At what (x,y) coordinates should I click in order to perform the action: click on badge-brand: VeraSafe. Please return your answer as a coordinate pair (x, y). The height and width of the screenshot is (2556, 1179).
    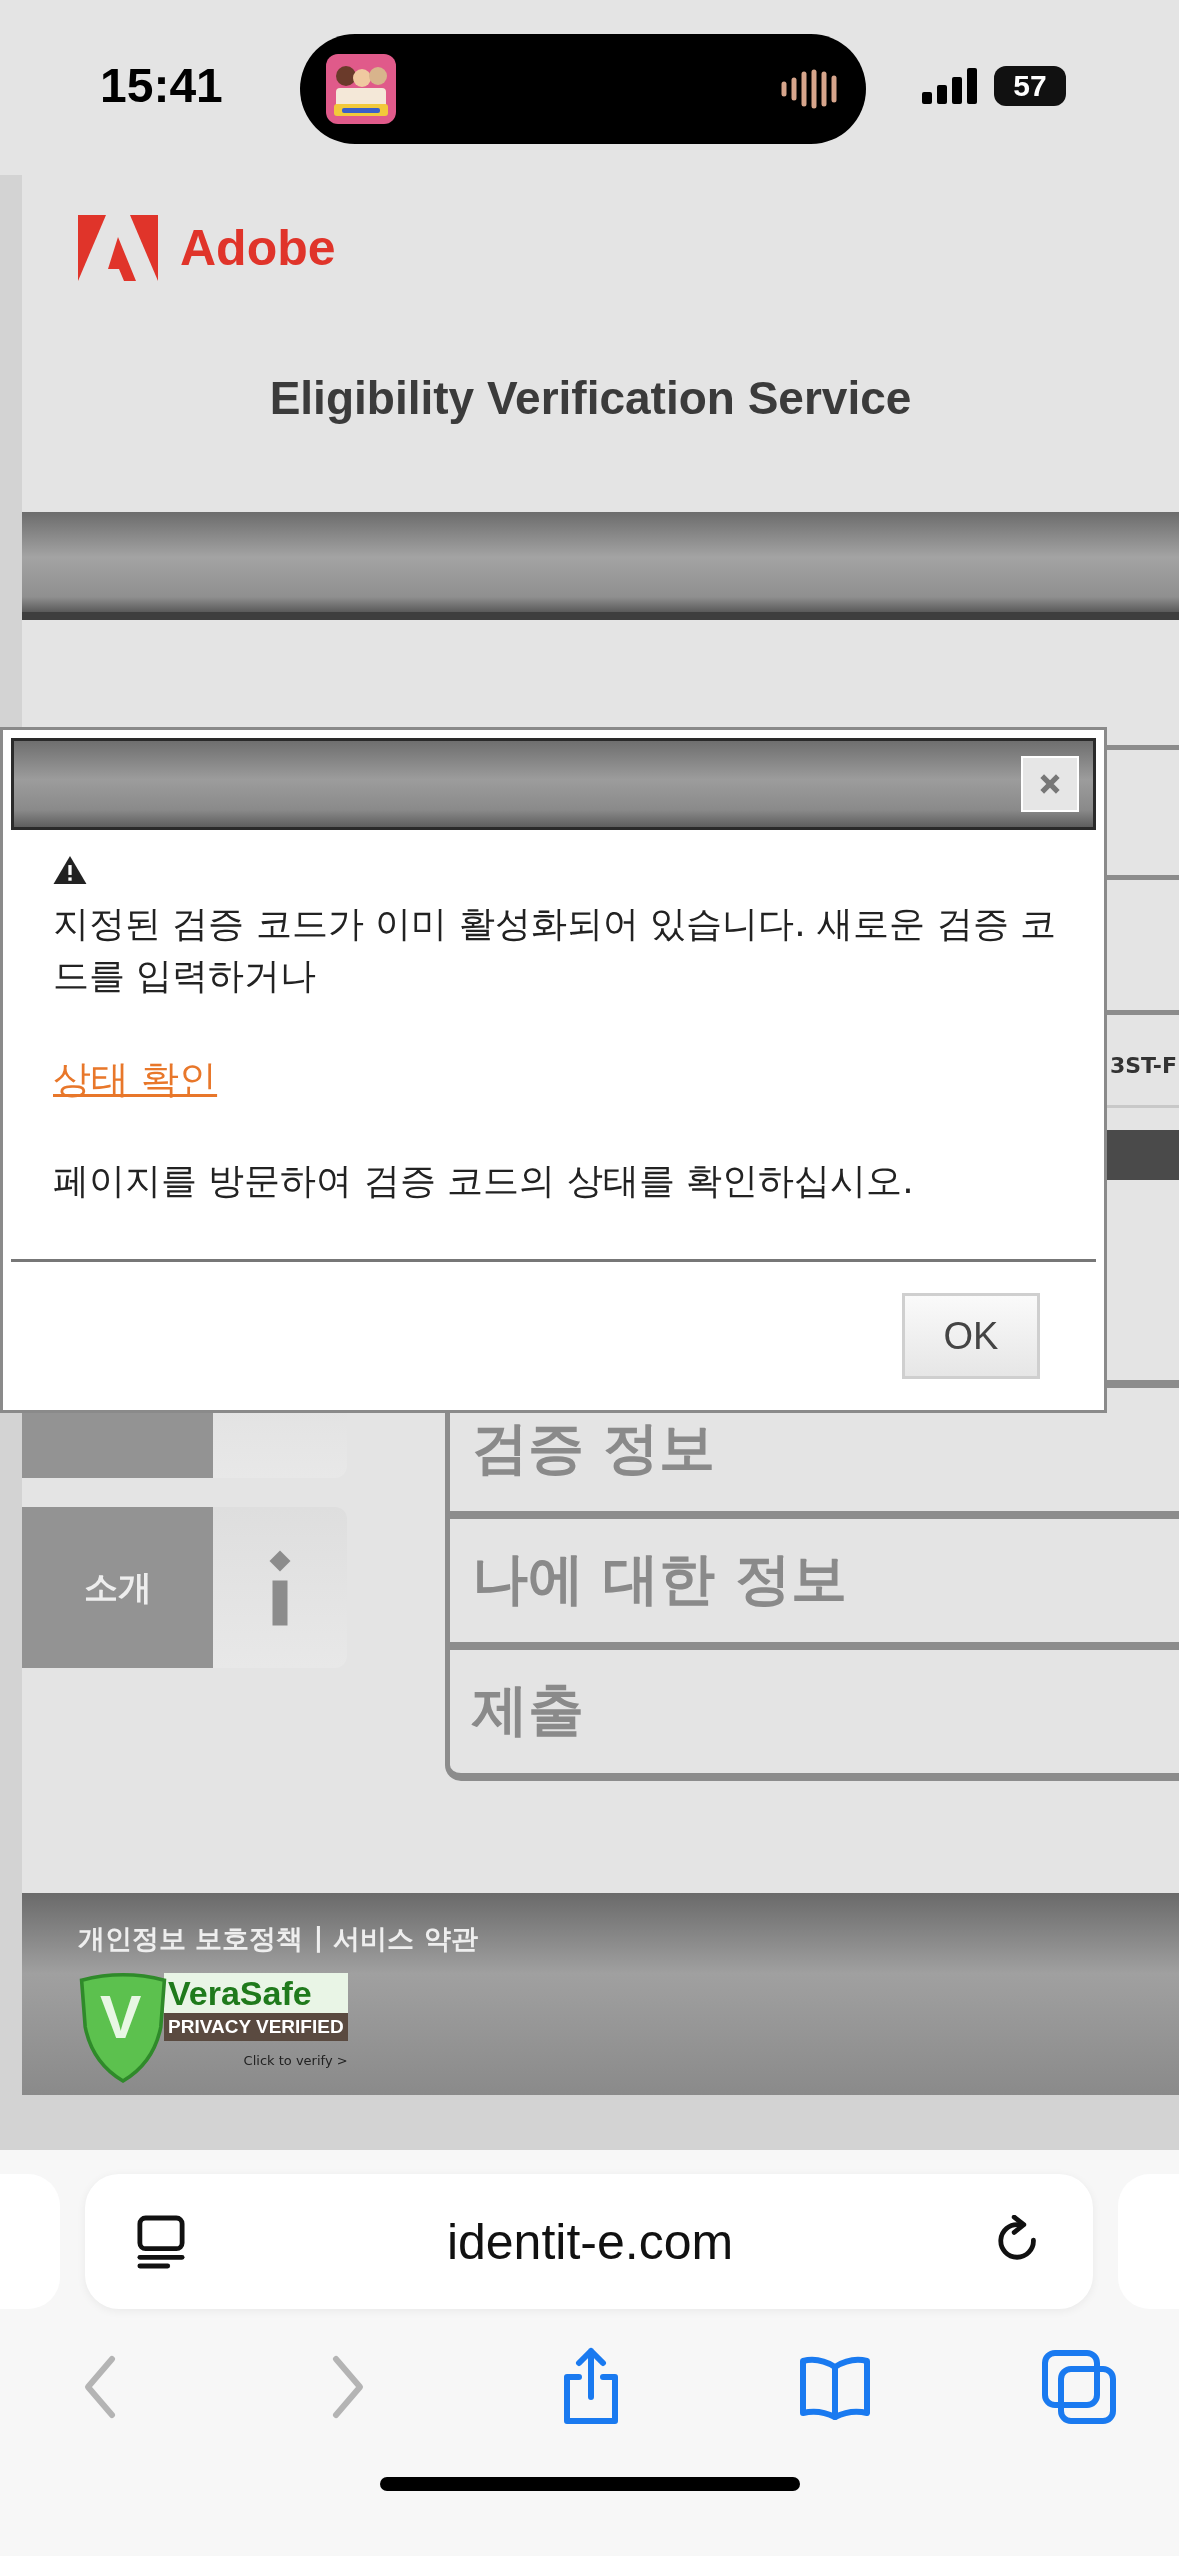
    Looking at the image, I should click on (256, 1993).